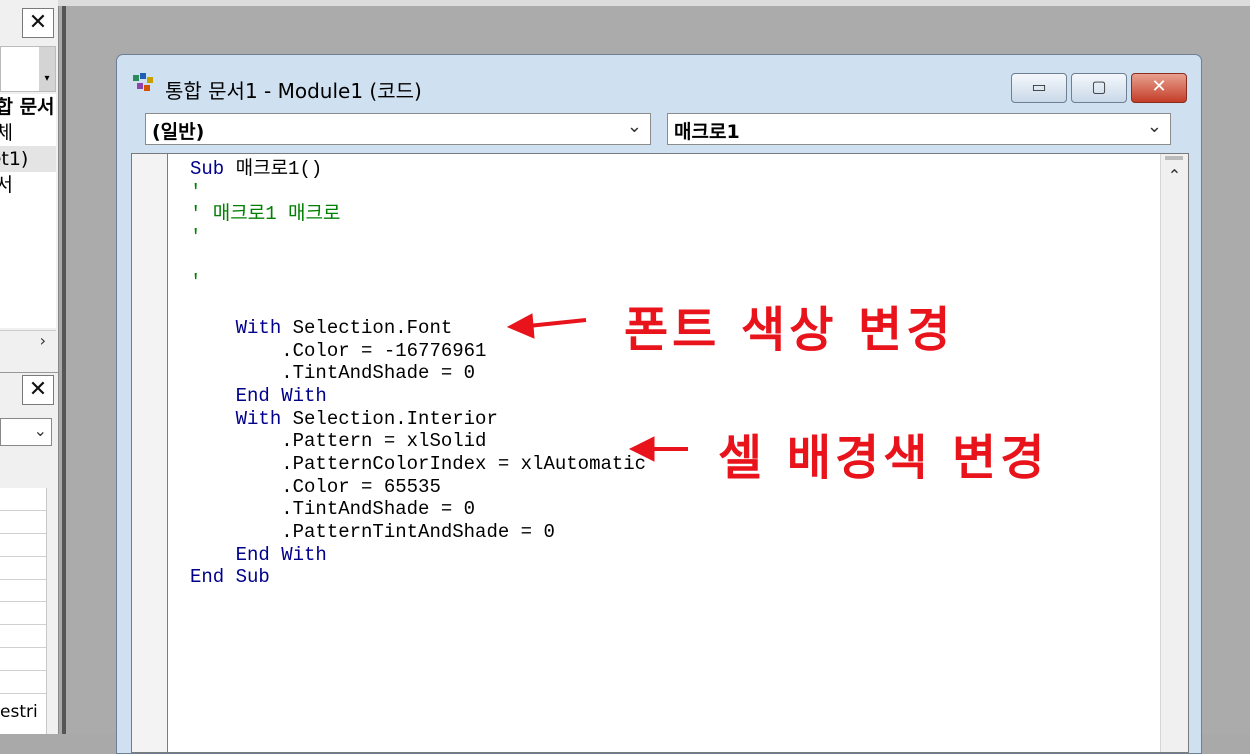 Image resolution: width=1250 pixels, height=754 pixels. I want to click on arrow-font-line, so click(557, 323).